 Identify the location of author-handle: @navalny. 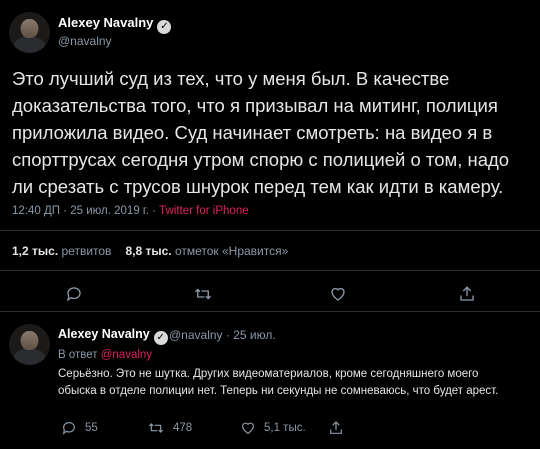
(85, 41).